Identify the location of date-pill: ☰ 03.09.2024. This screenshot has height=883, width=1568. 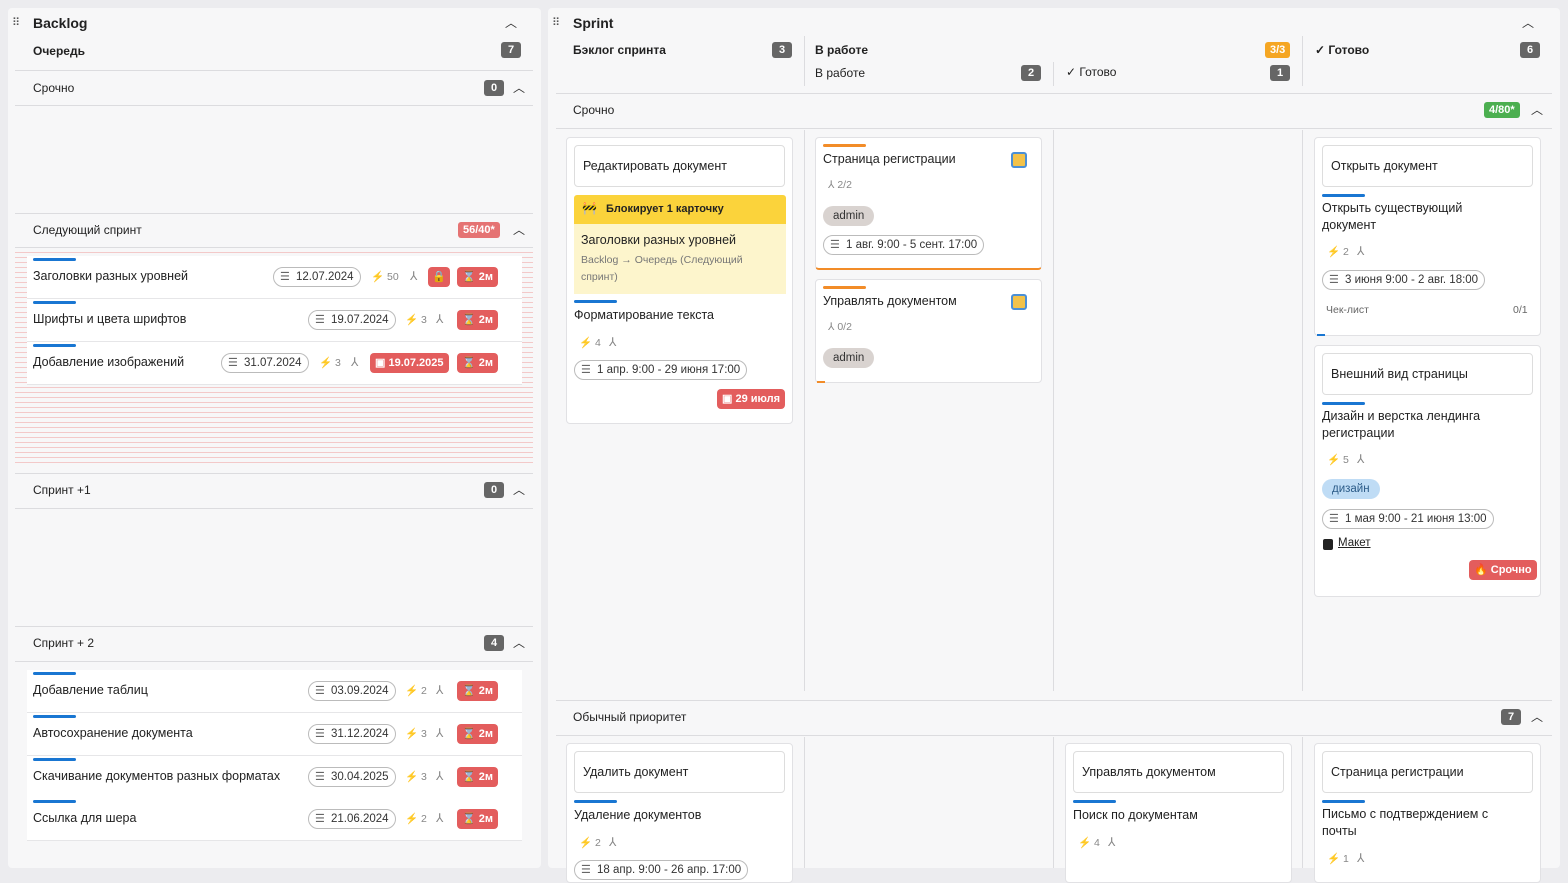
(352, 691).